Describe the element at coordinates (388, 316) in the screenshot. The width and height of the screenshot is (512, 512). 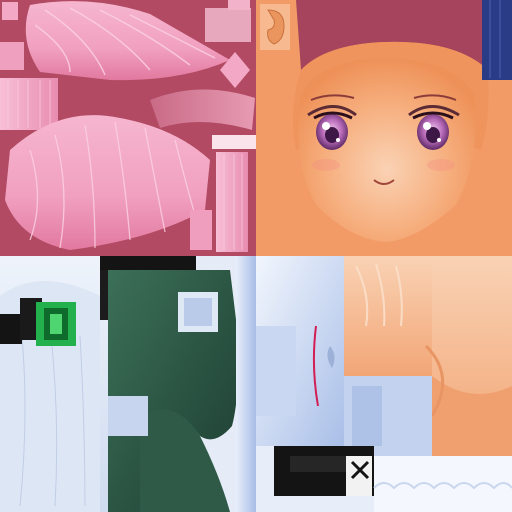
I see `skin-panel-left` at that location.